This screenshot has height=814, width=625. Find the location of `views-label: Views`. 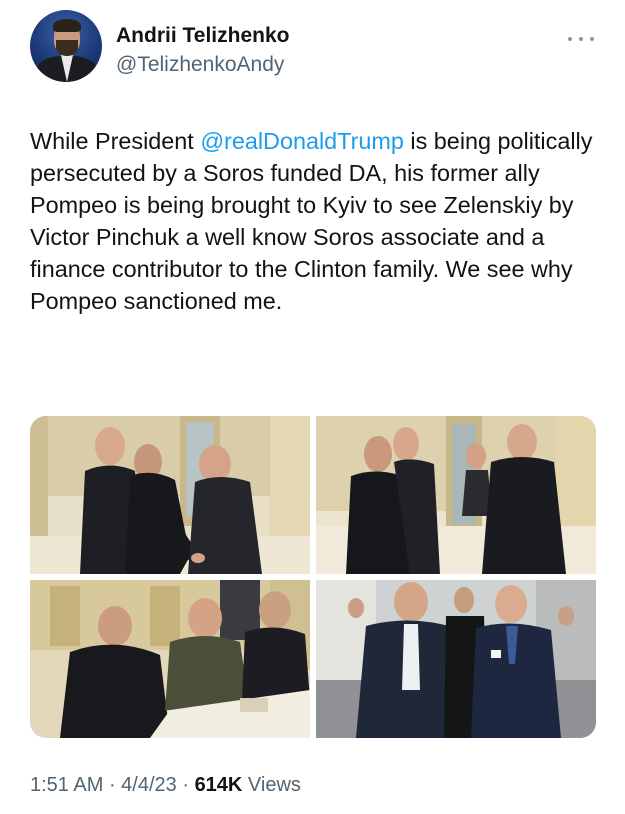

views-label: Views is located at coordinates (271, 785).